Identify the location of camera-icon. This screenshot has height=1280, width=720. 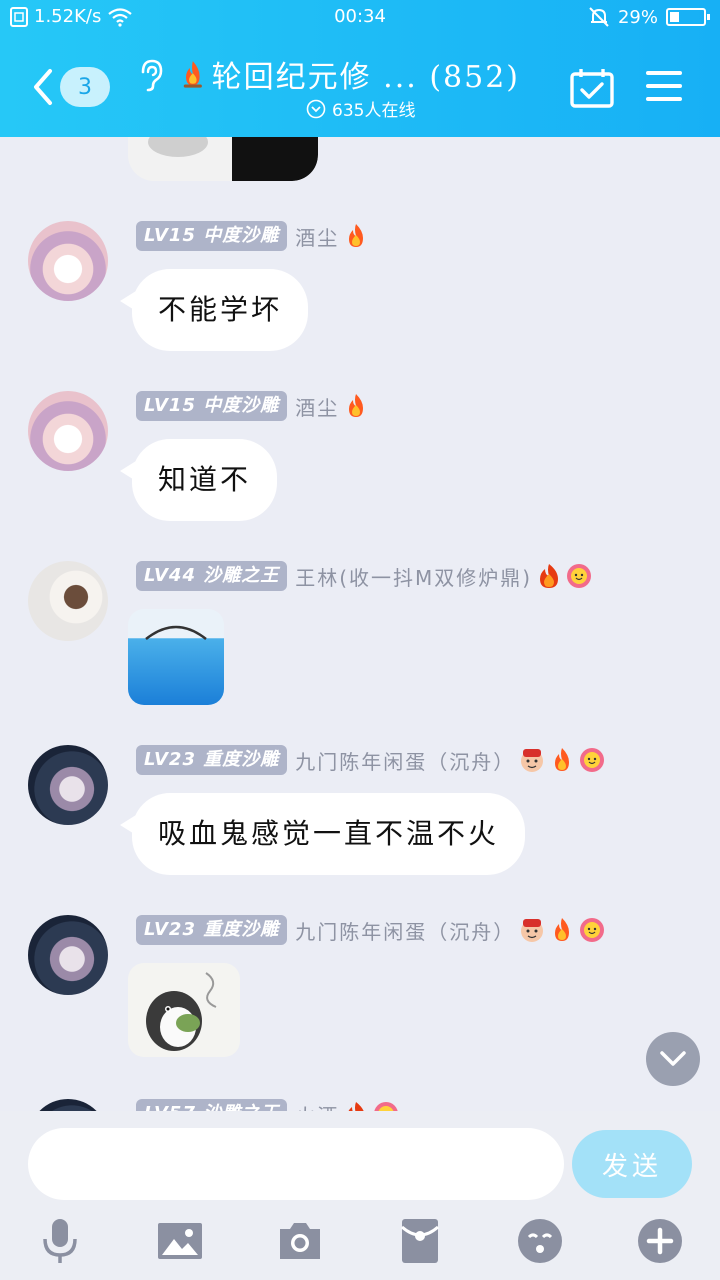
(300, 1241).